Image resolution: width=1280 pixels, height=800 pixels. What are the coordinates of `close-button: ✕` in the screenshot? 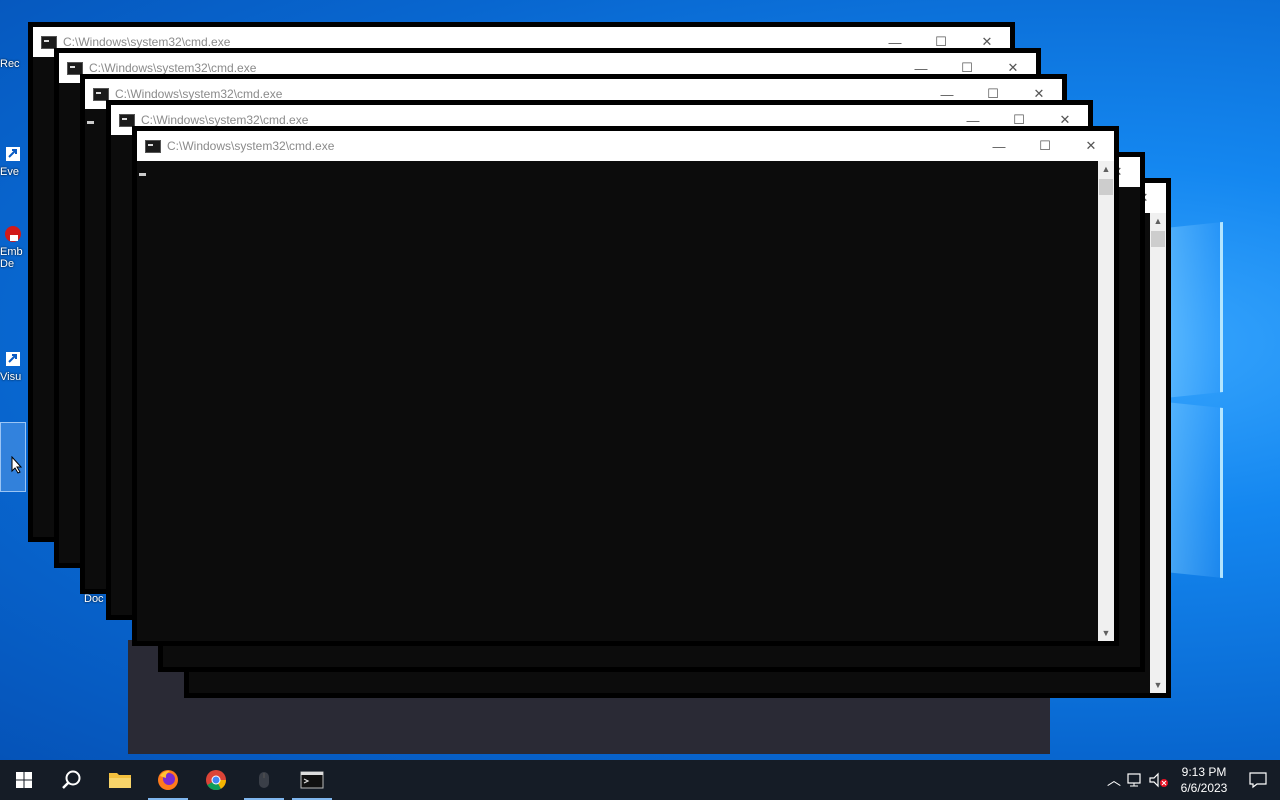 It's located at (1091, 146).